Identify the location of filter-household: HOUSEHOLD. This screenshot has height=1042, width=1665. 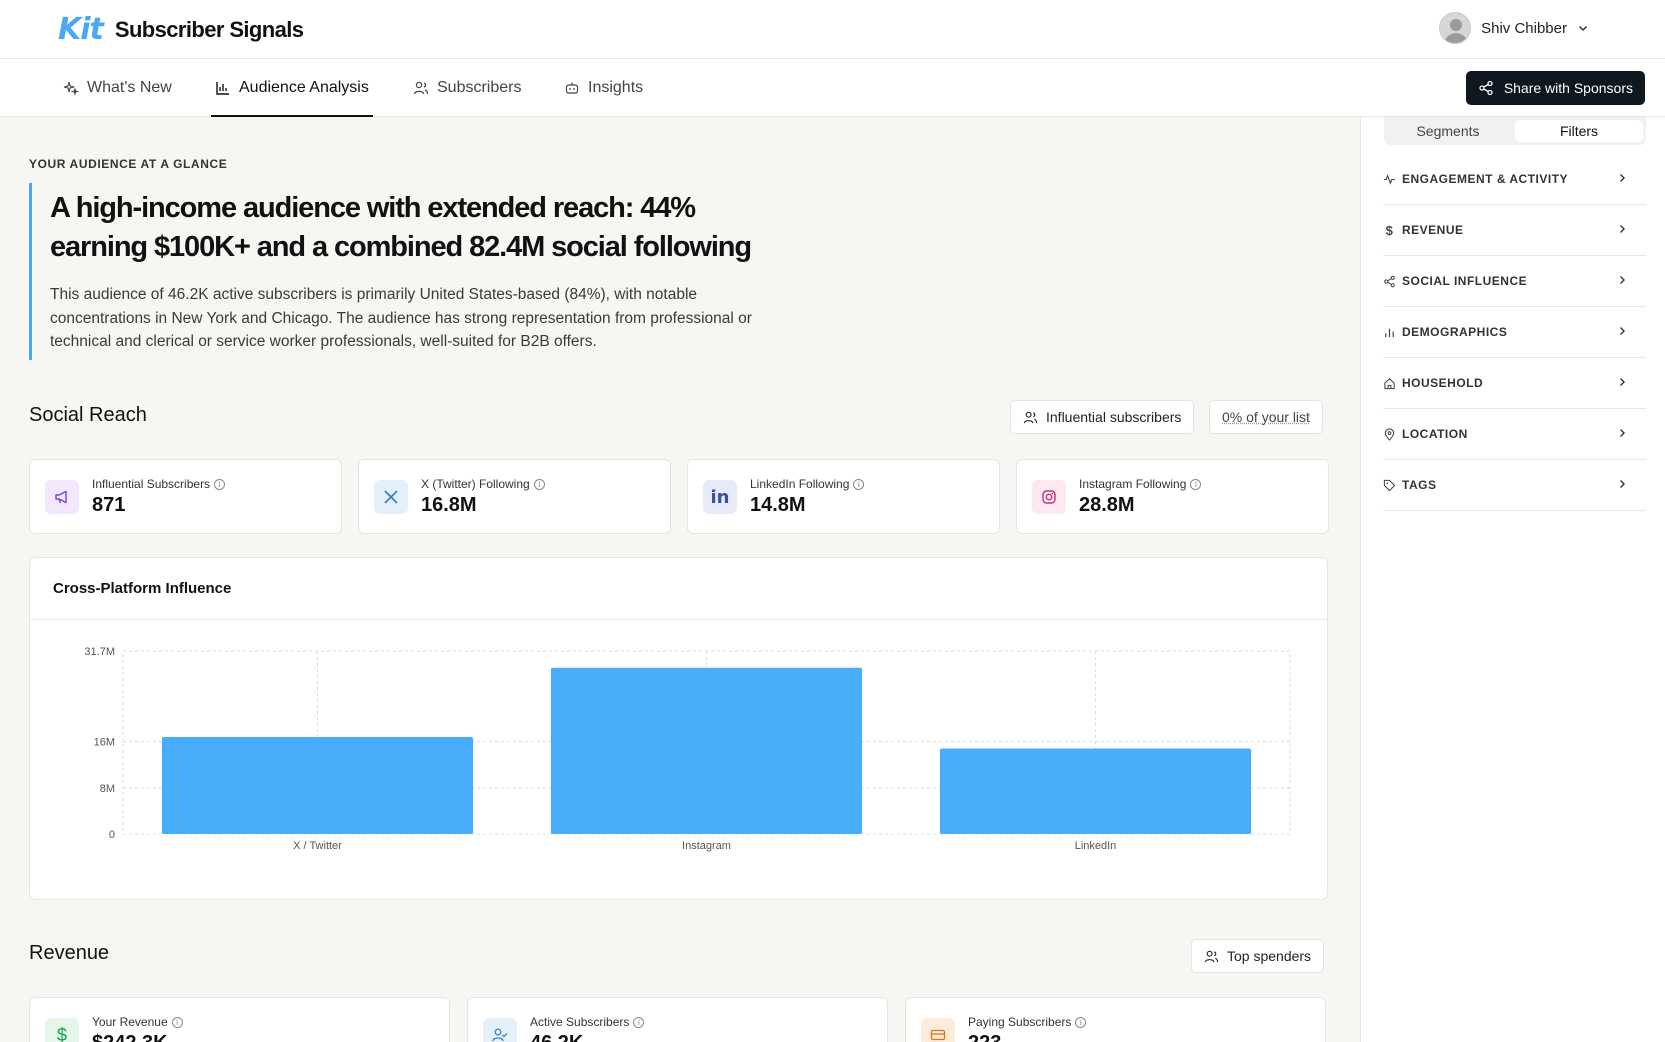
(1514, 383).